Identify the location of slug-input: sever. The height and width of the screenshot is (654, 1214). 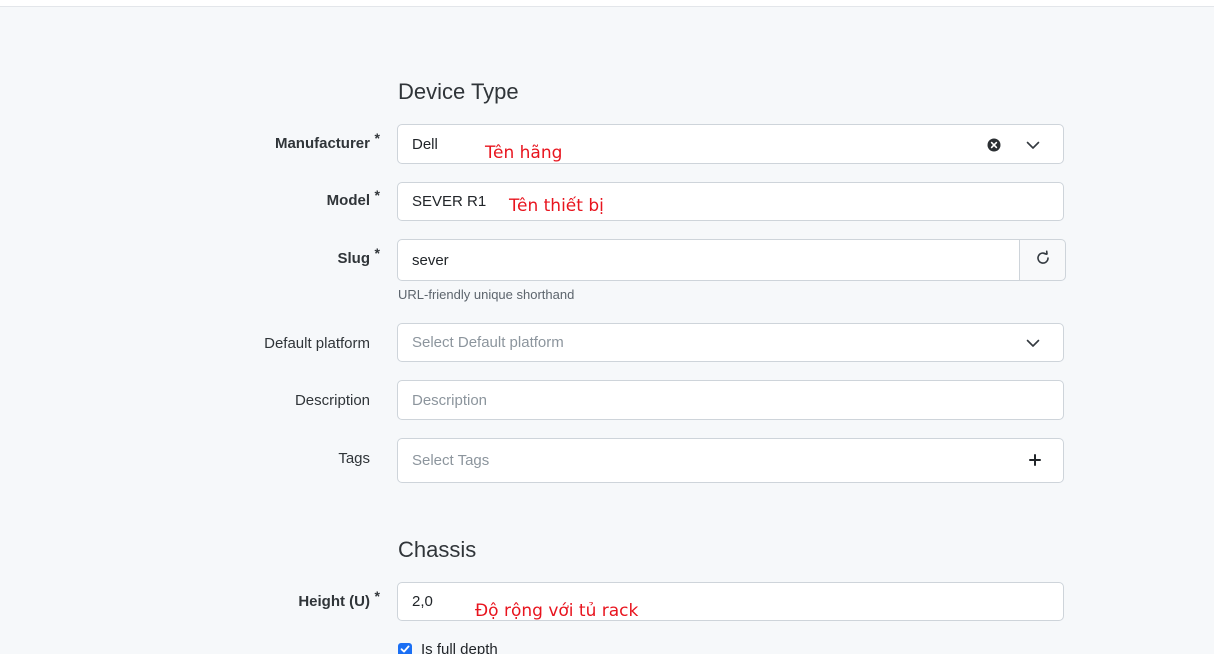
(708, 260).